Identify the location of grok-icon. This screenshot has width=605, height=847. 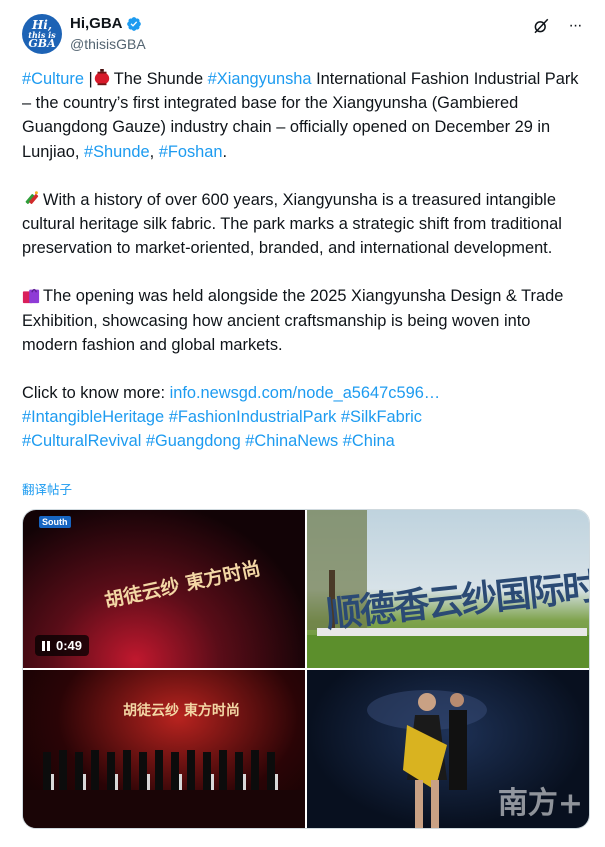
(541, 26).